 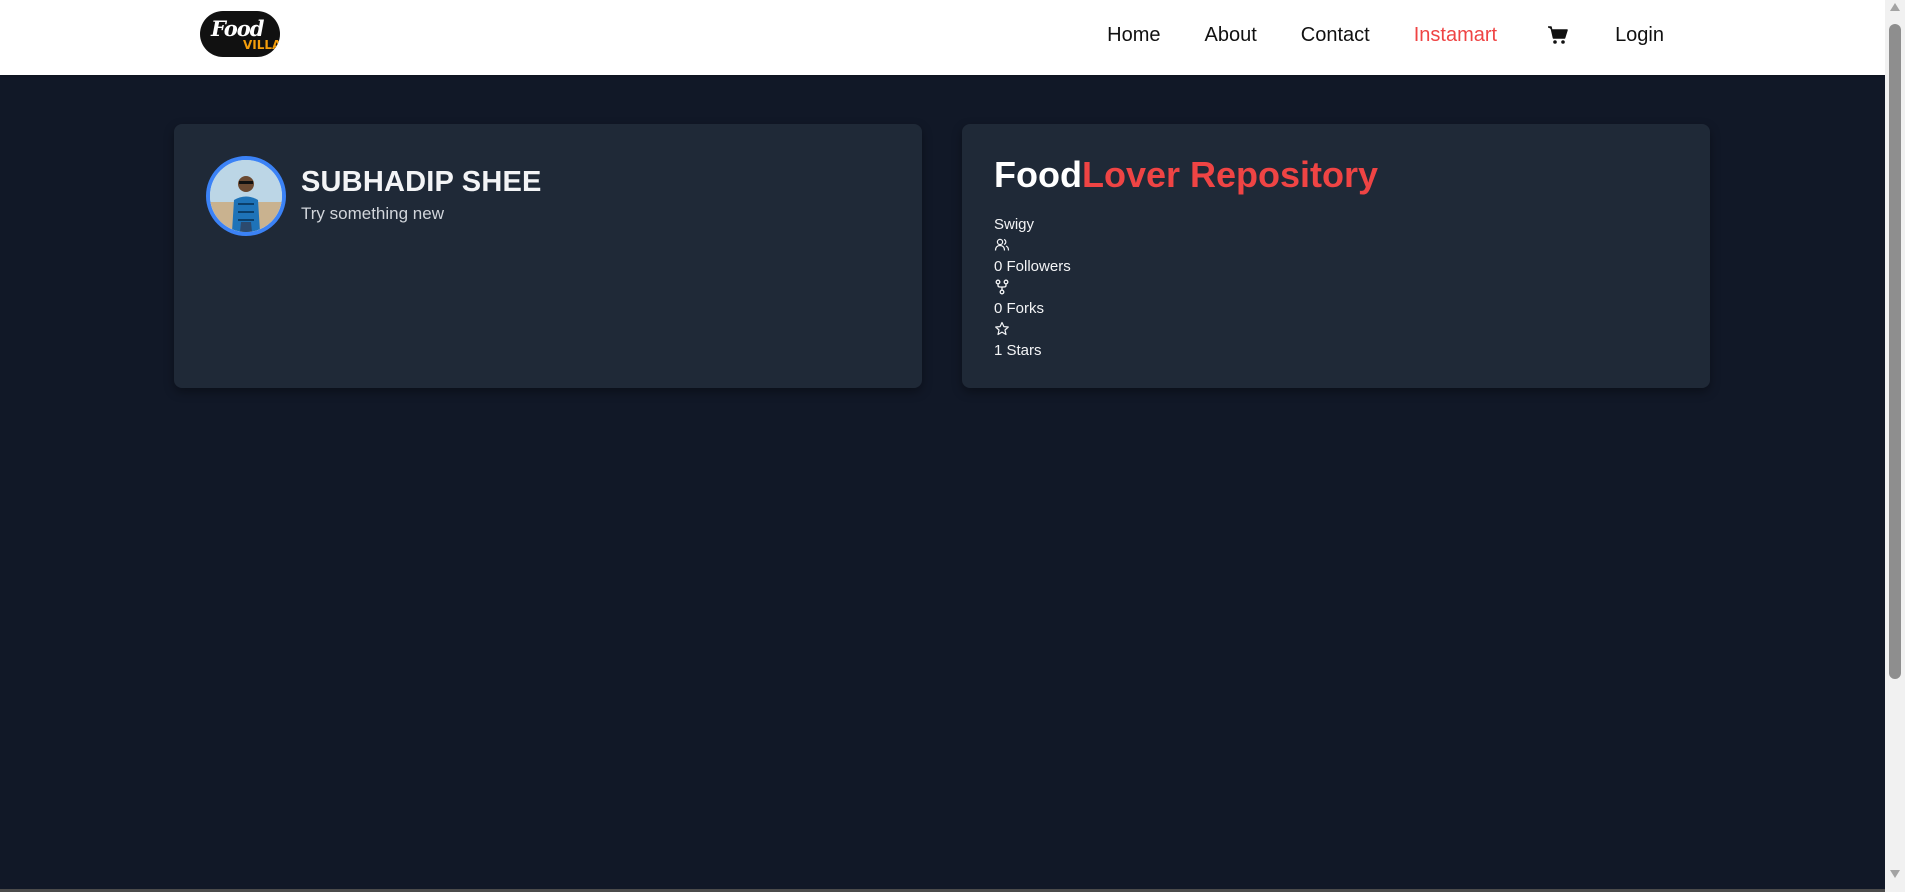 I want to click on star-icon, so click(x=1032, y=331).